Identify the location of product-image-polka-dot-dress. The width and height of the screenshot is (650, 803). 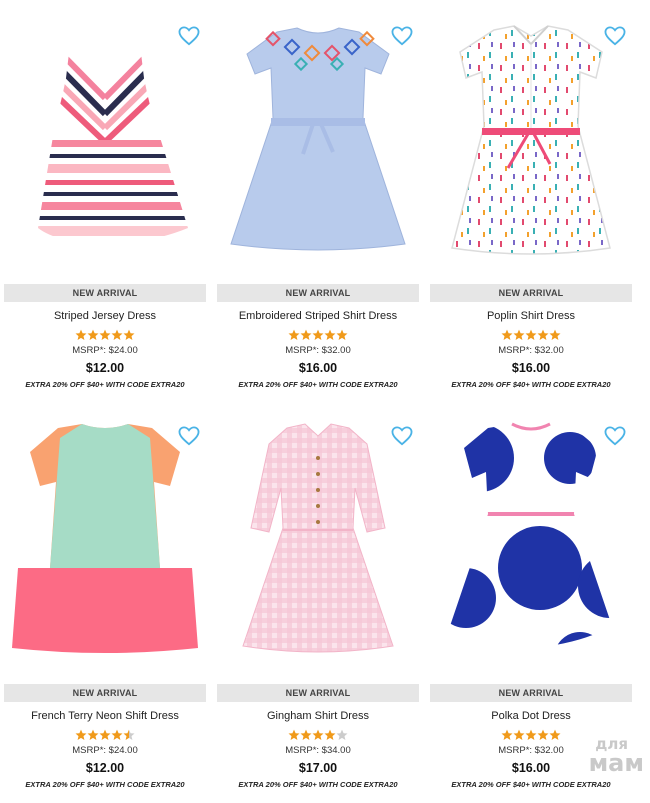
(531, 542).